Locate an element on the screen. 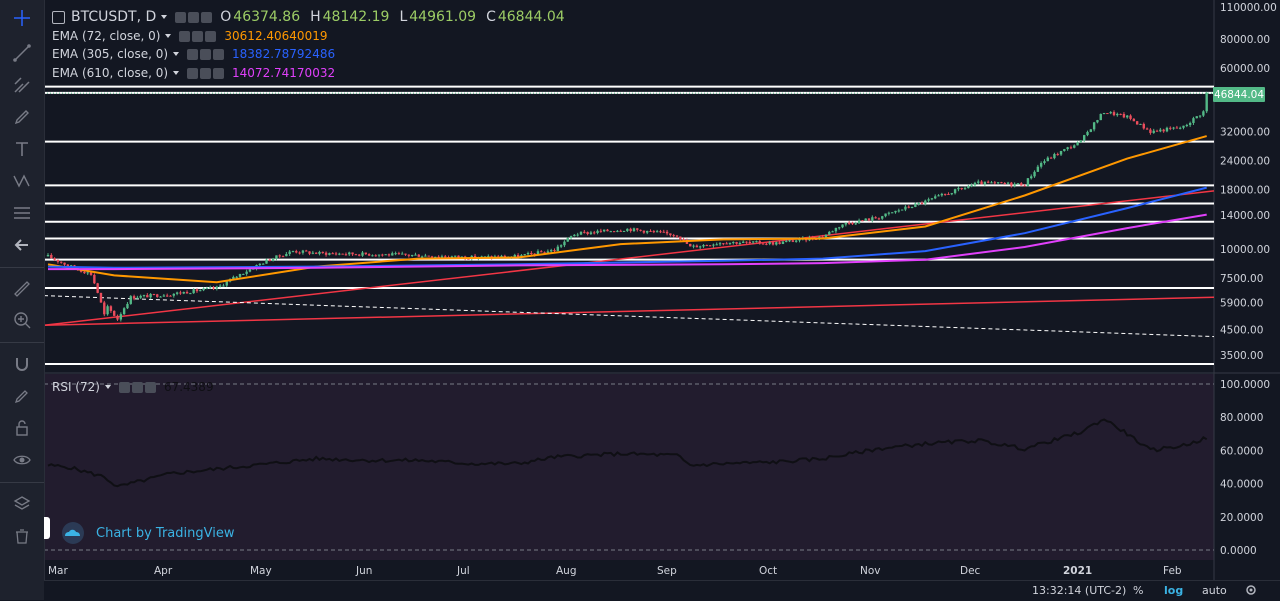 This screenshot has width=1280, height=601. tradingview-watermark: Chart by TradingView is located at coordinates (146, 533).